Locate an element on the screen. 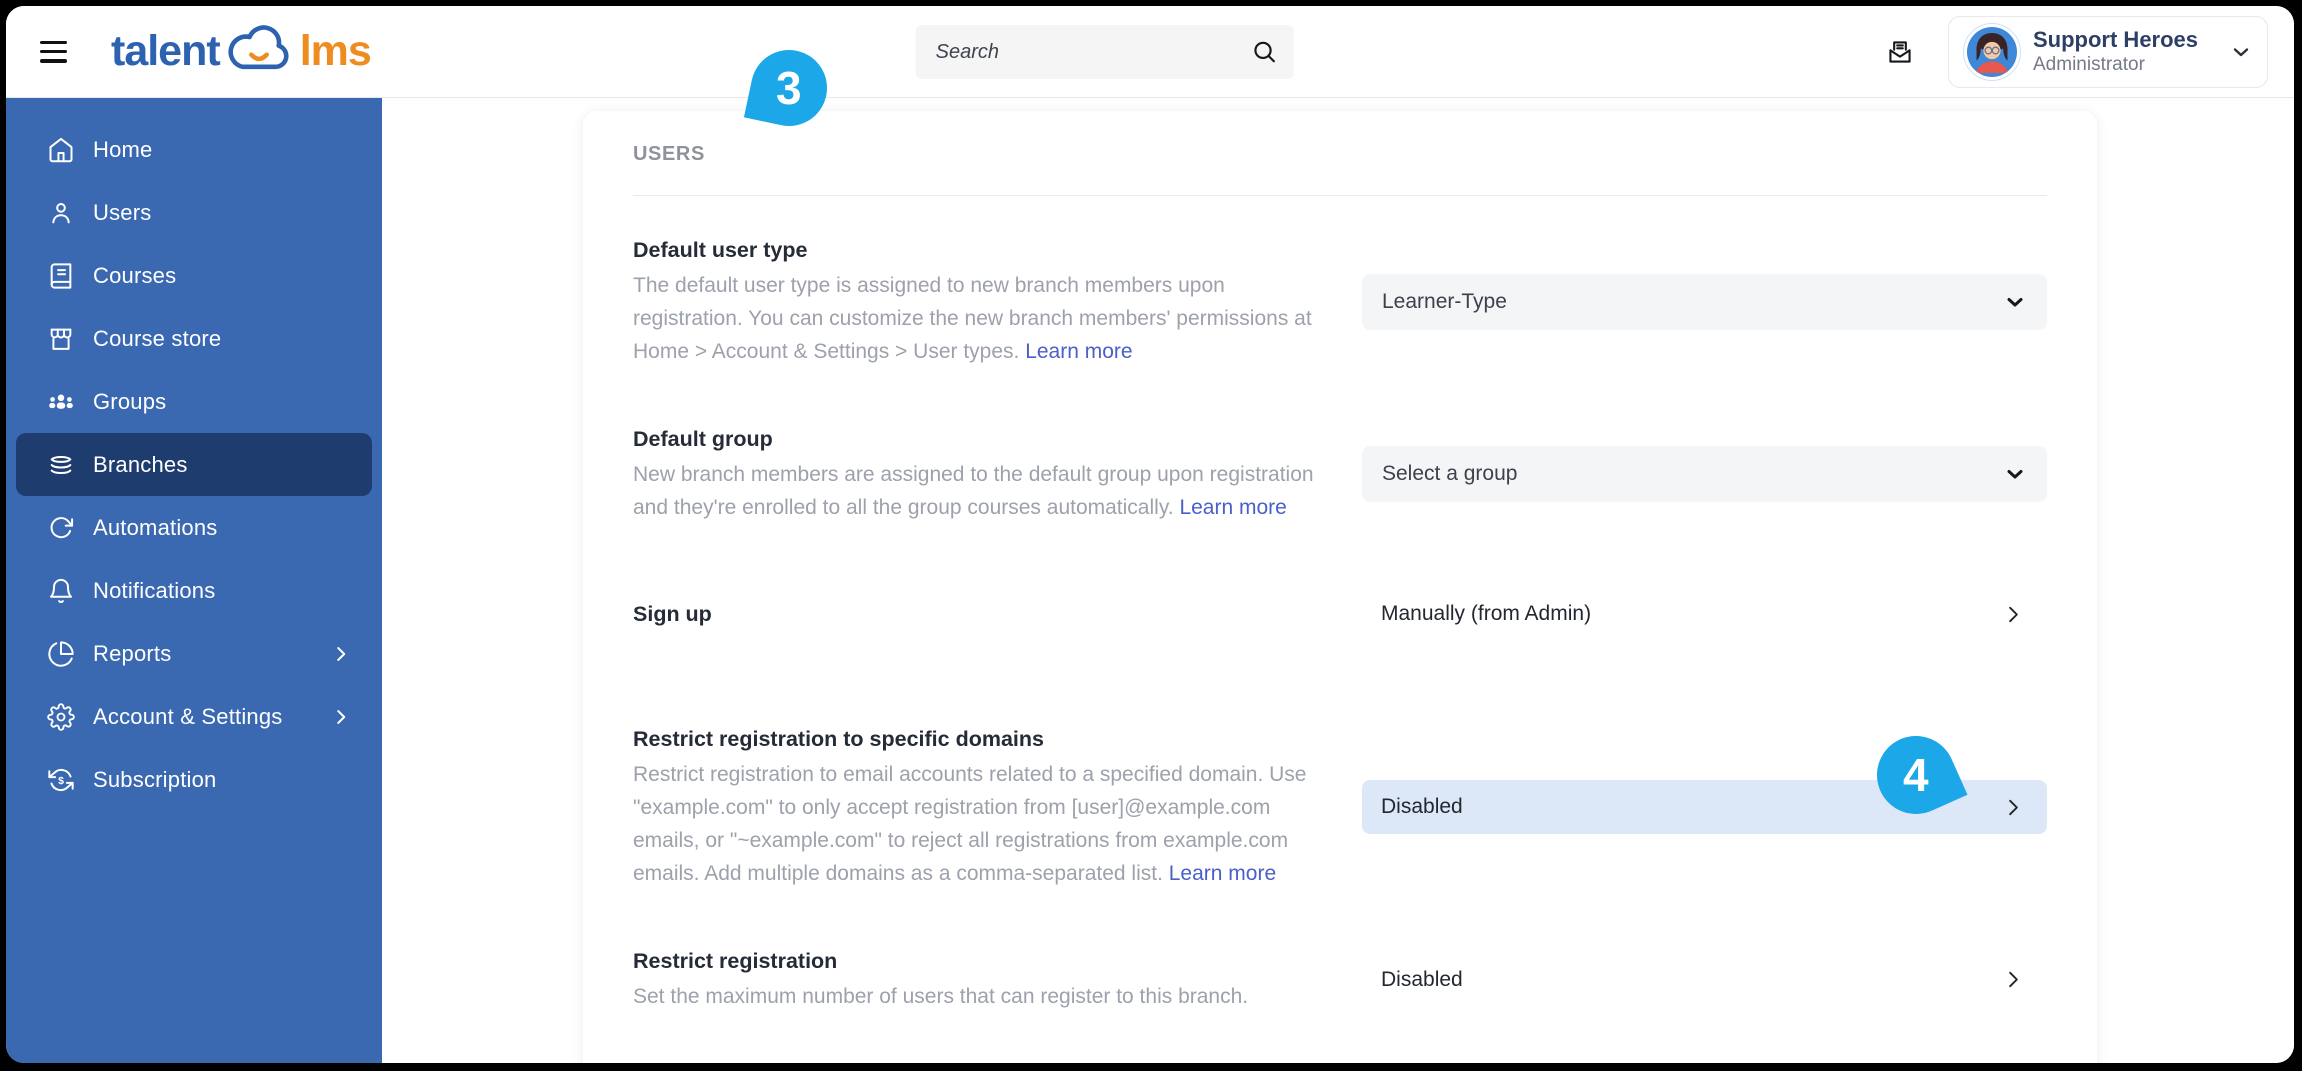  setting-label: Restrict registration is located at coordinates (735, 961).